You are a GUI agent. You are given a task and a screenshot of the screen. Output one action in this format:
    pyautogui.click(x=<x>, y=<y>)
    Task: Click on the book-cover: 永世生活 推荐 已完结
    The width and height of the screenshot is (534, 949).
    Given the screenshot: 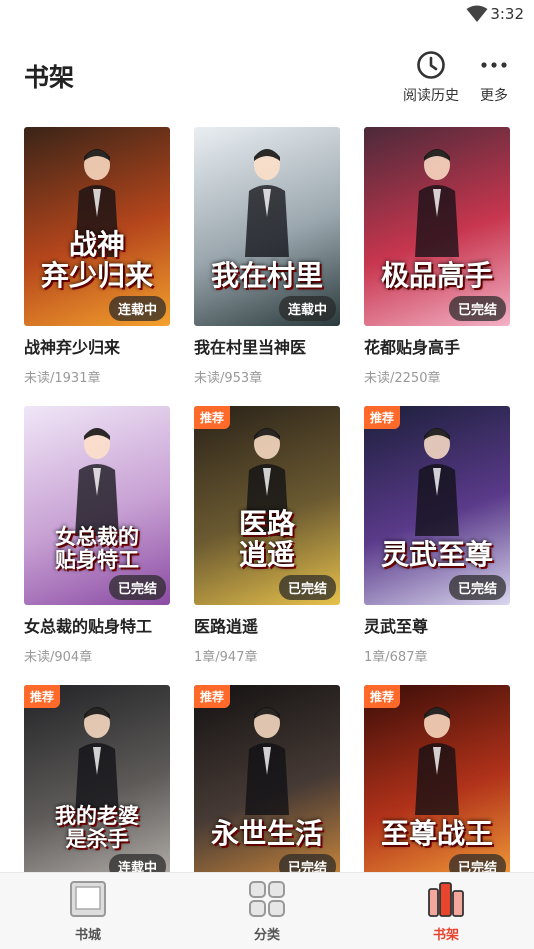 What is the action you would take?
    pyautogui.click(x=267, y=784)
    